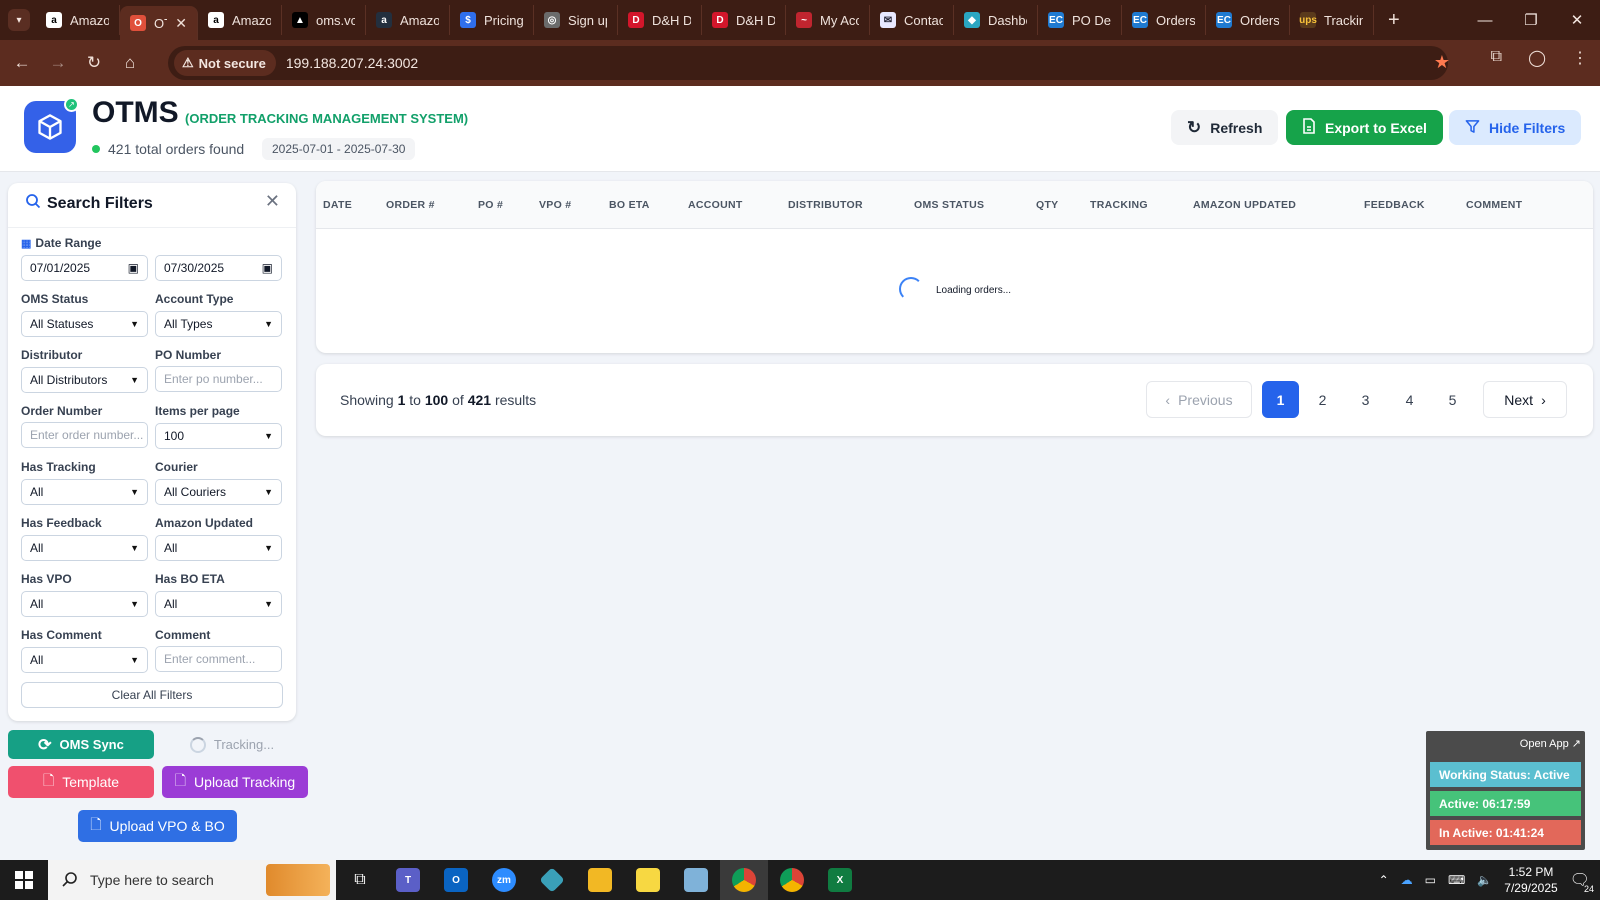 The height and width of the screenshot is (900, 1600). Describe the element at coordinates (1365, 399) in the screenshot. I see `page-button: 3` at that location.